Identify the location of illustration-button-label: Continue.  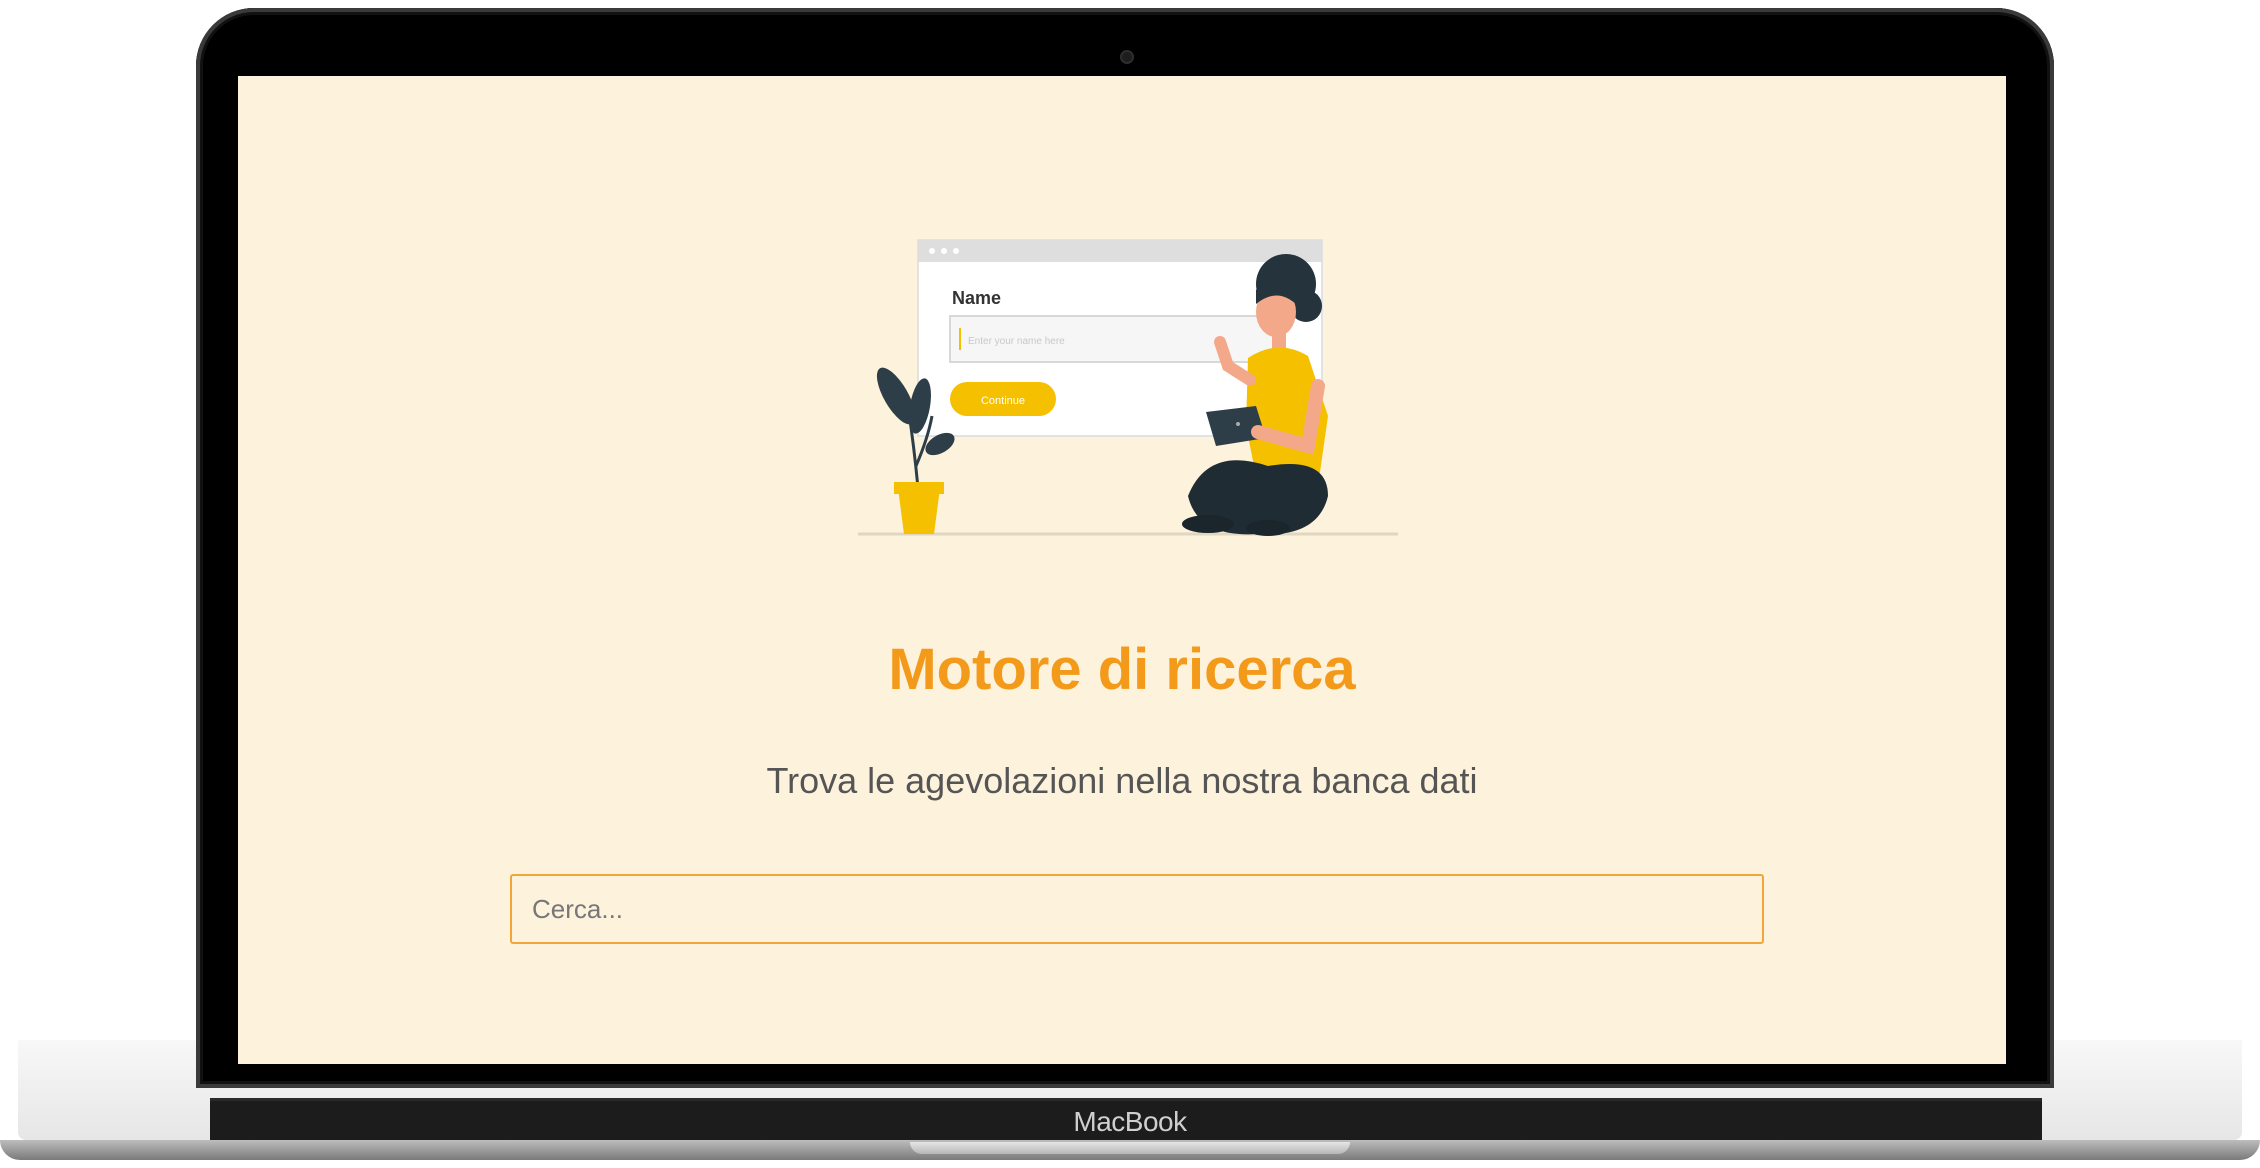
(1003, 401).